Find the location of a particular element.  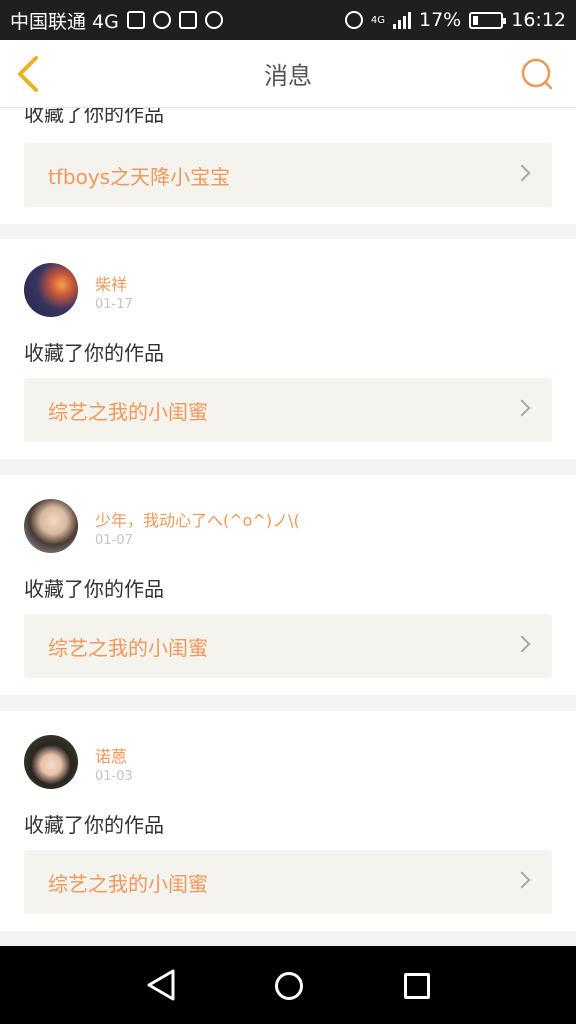

image-icon is located at coordinates (135, 20).